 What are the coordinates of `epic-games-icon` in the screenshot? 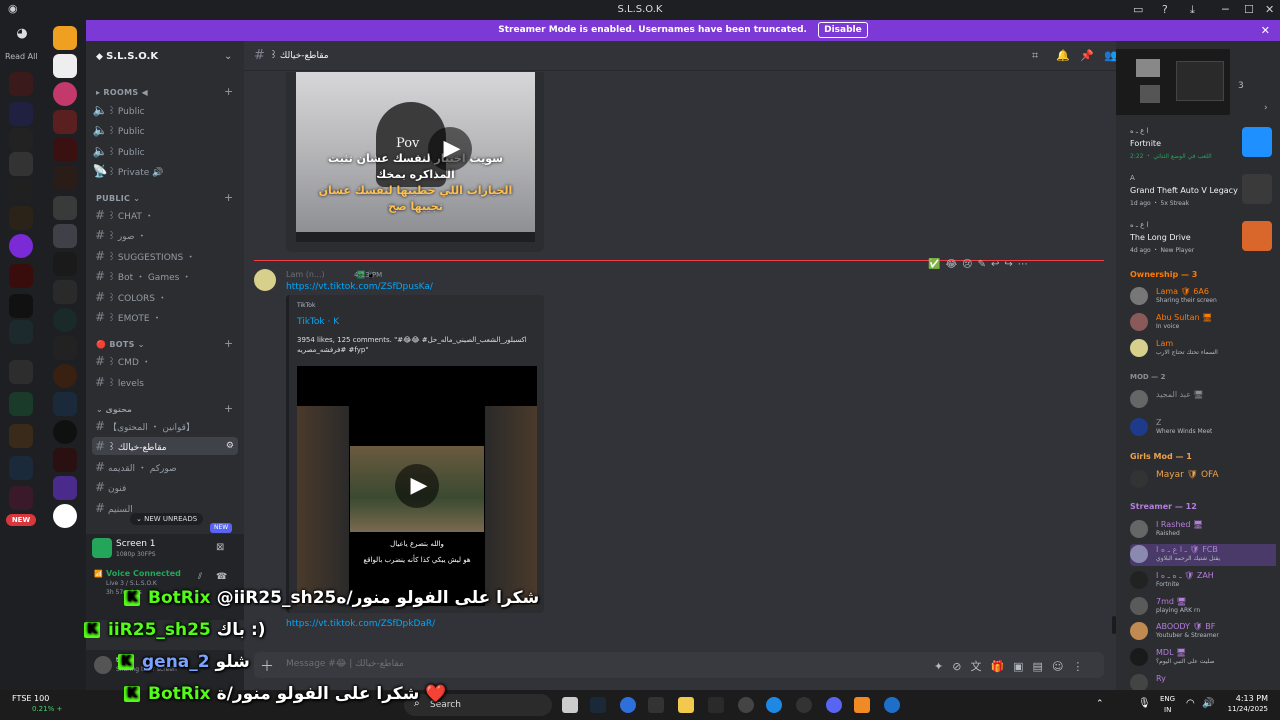 It's located at (656, 705).